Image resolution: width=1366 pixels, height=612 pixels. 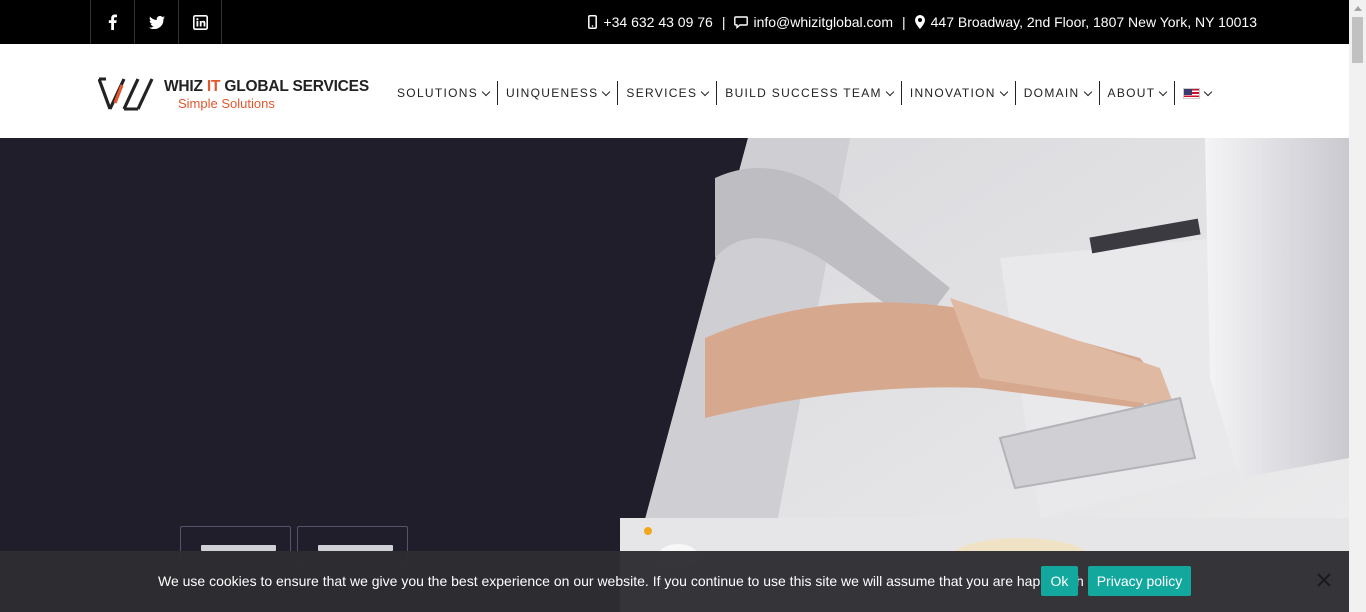 What do you see at coordinates (741, 22) in the screenshot?
I see `comment-icon` at bounding box center [741, 22].